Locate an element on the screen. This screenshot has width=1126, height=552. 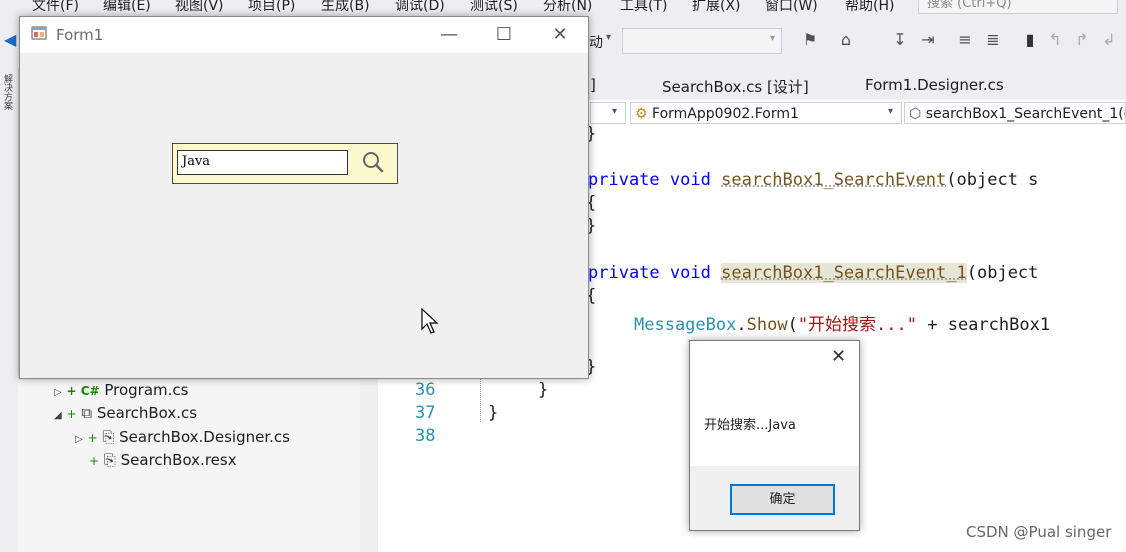
code-text: (object s is located at coordinates (992, 180).